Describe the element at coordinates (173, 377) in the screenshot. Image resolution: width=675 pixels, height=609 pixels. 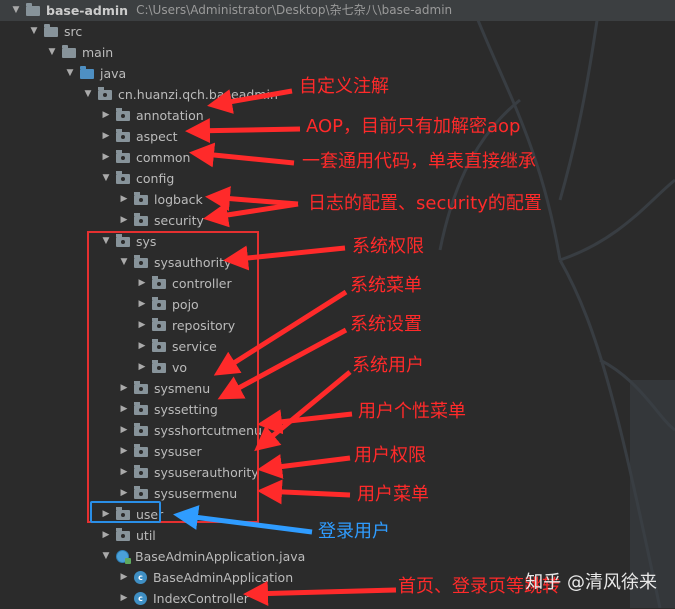
I see `sys-highlight-box` at that location.